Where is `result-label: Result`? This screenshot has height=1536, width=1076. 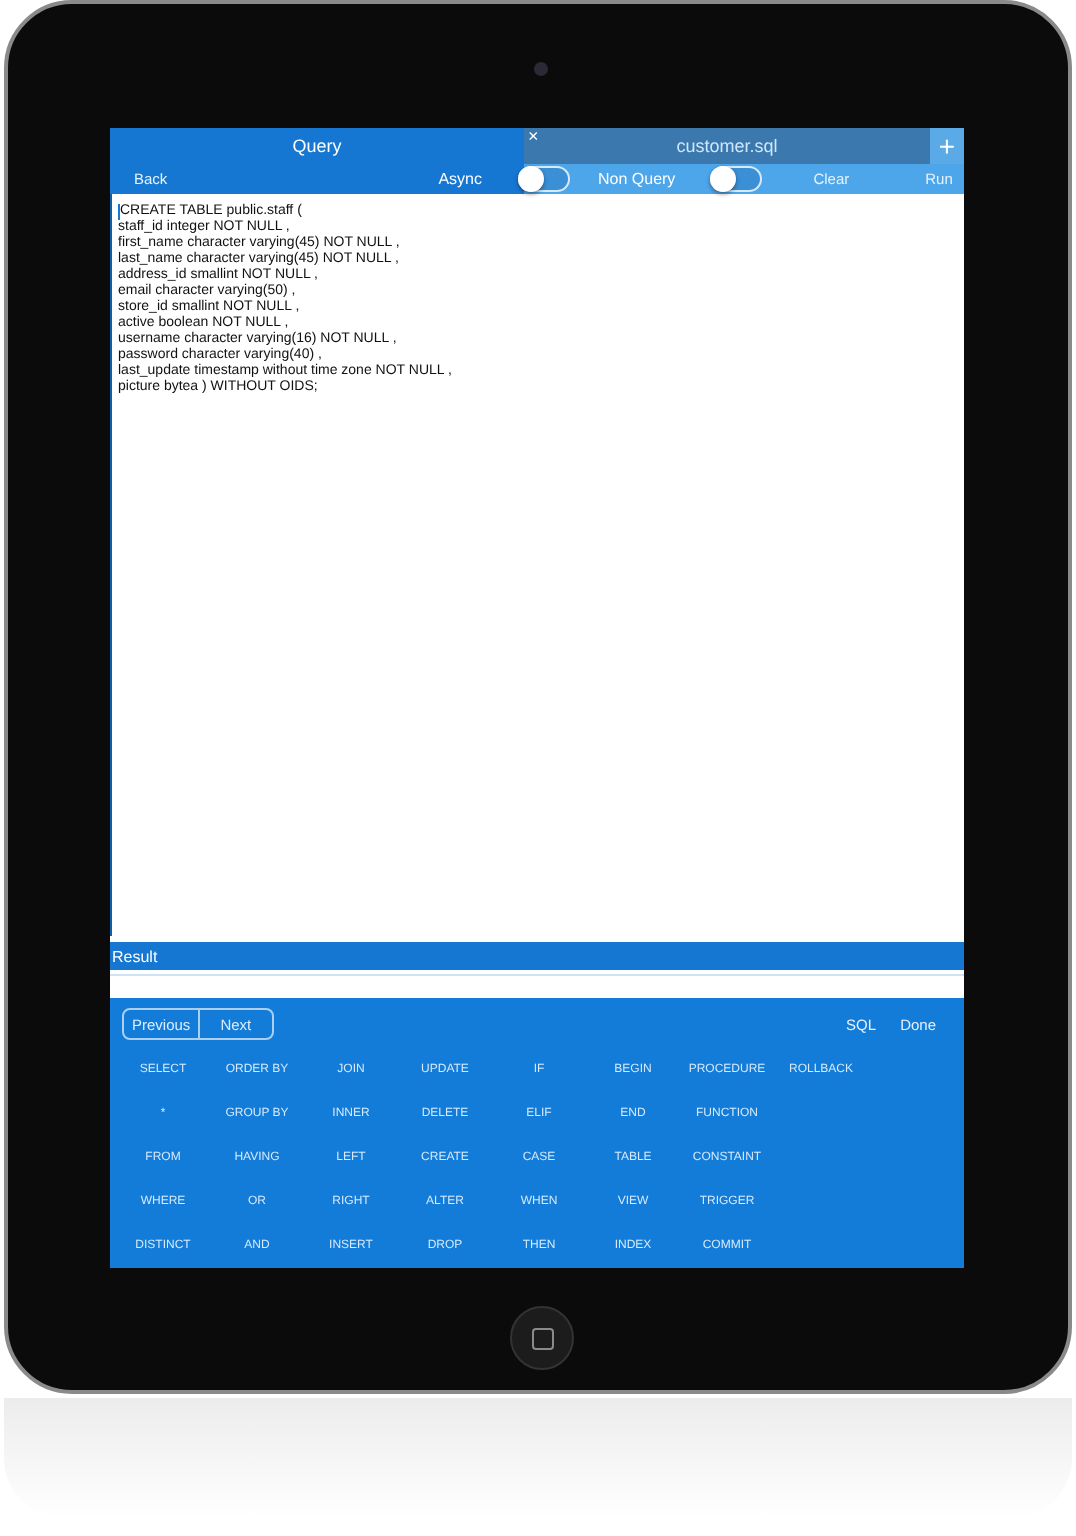
result-label: Result is located at coordinates (134, 956).